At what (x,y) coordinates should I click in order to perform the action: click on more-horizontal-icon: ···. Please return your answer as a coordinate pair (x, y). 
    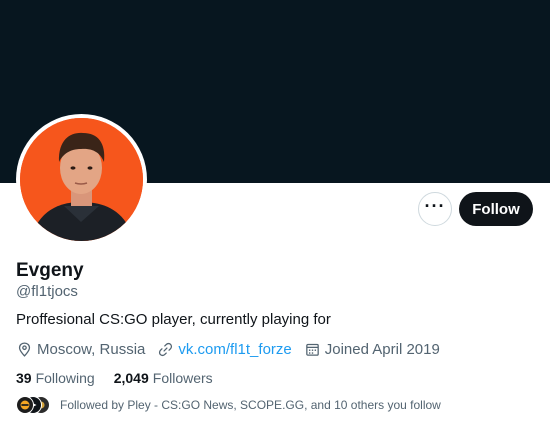
    Looking at the image, I should click on (435, 205).